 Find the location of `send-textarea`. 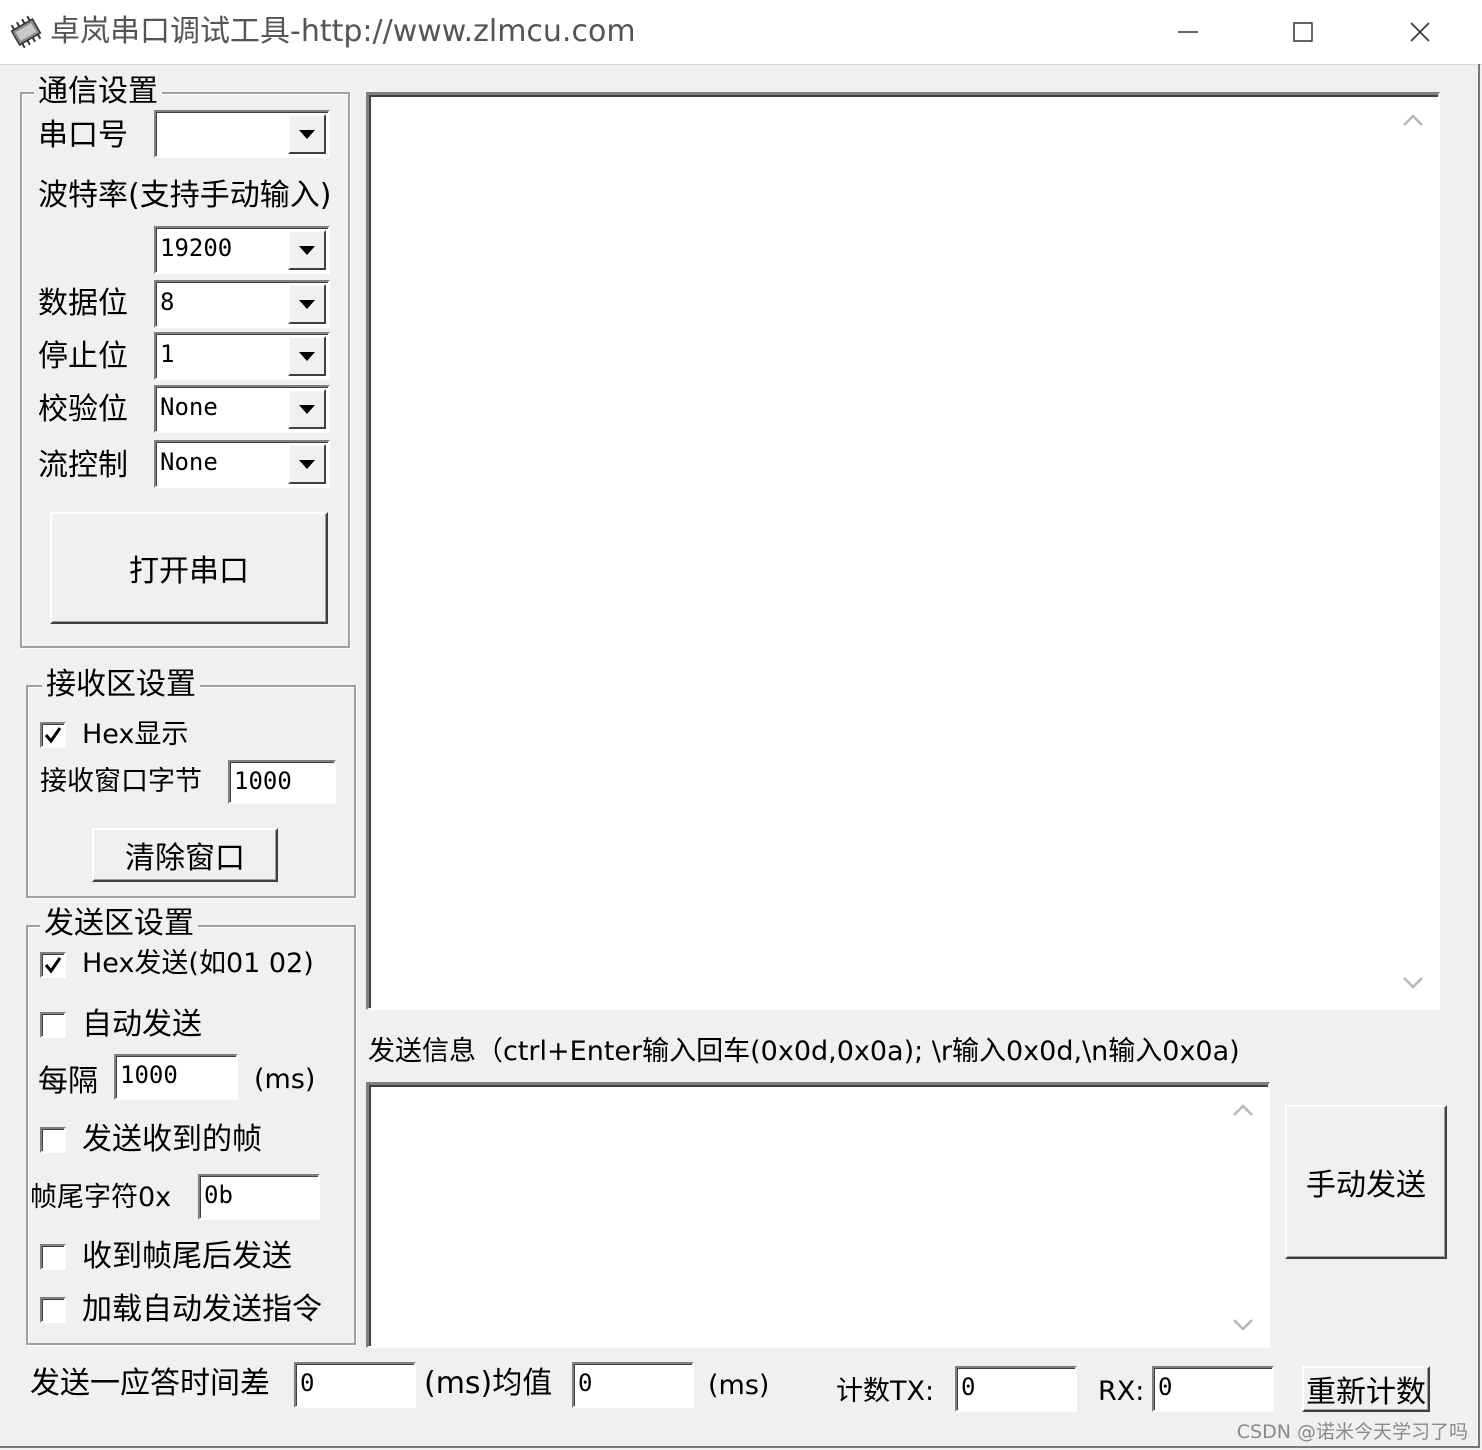

send-textarea is located at coordinates (818, 1215).